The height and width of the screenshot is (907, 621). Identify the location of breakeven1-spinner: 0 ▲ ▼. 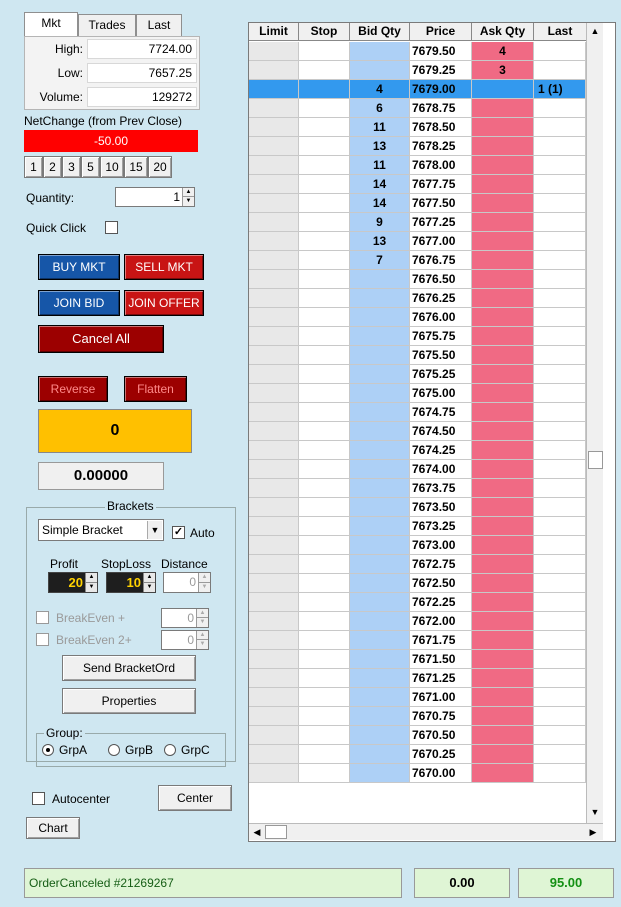
(185, 618).